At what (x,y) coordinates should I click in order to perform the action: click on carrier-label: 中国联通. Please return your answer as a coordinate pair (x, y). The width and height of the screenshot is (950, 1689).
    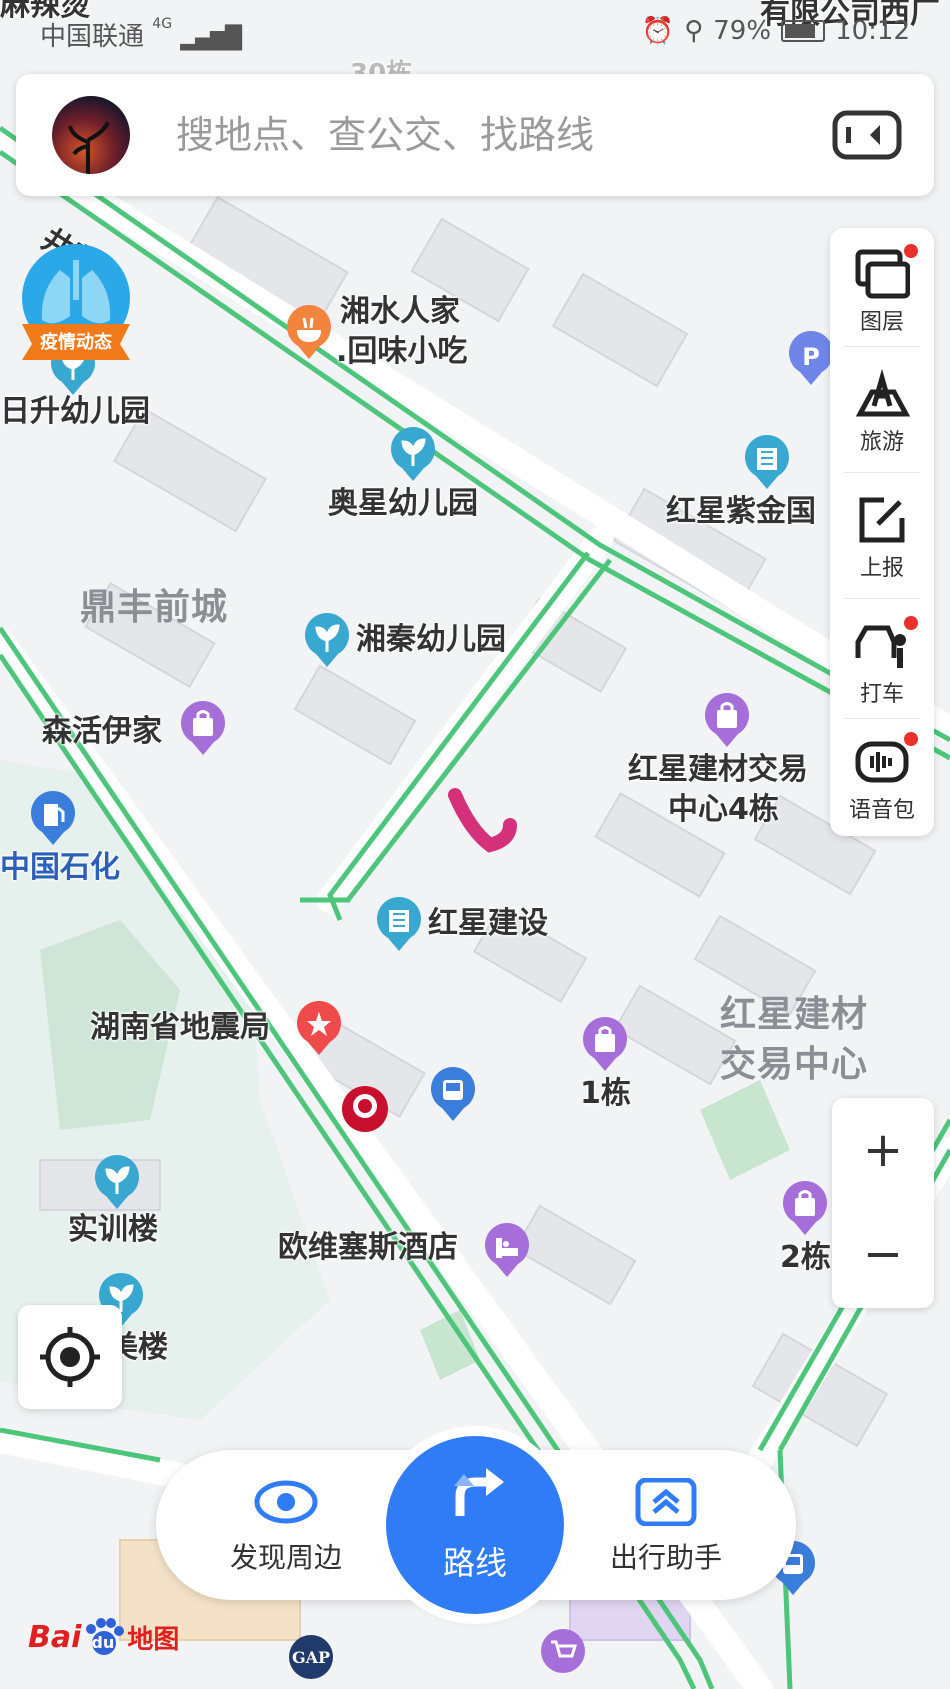
    Looking at the image, I should click on (92, 37).